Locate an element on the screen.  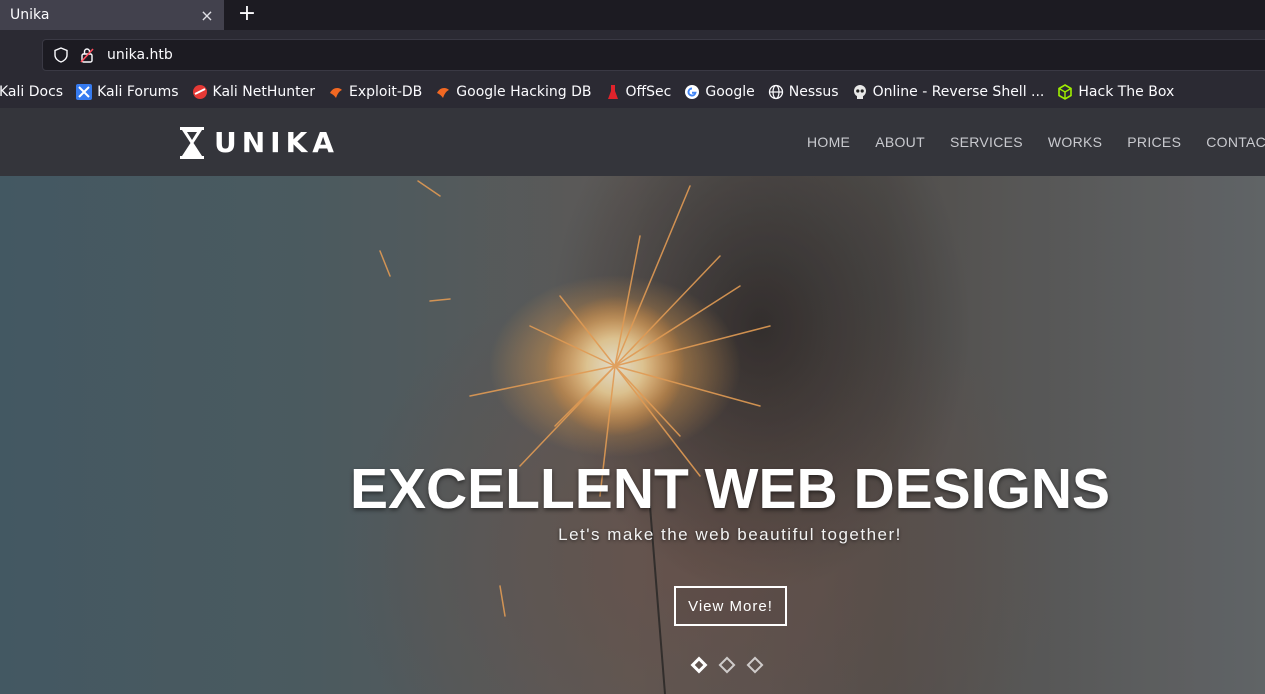
insecure-lock-icon is located at coordinates (87, 55).